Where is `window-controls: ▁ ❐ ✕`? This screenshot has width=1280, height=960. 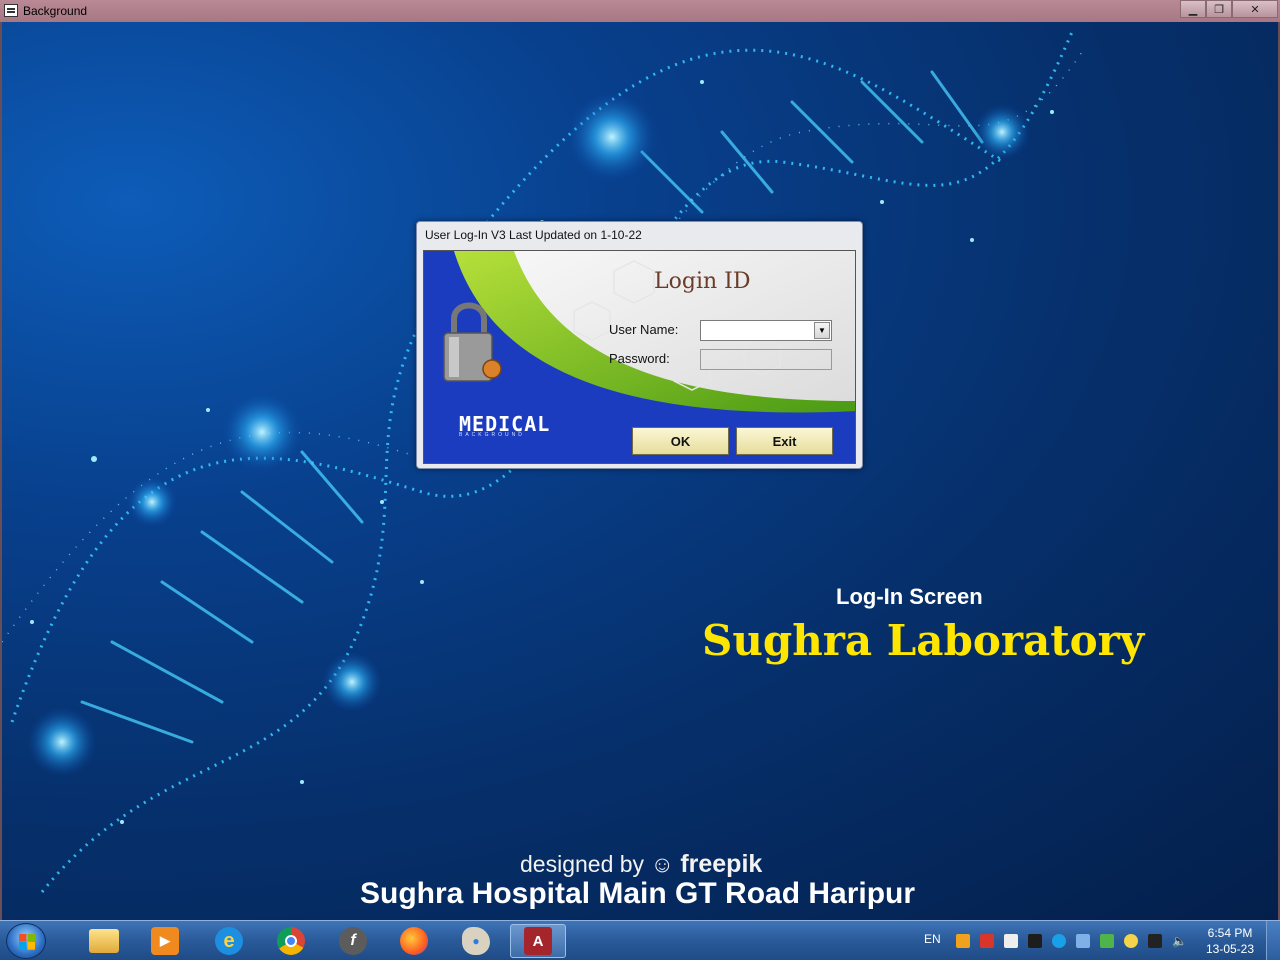
window-controls: ▁ ❐ ✕ is located at coordinates (1229, 9).